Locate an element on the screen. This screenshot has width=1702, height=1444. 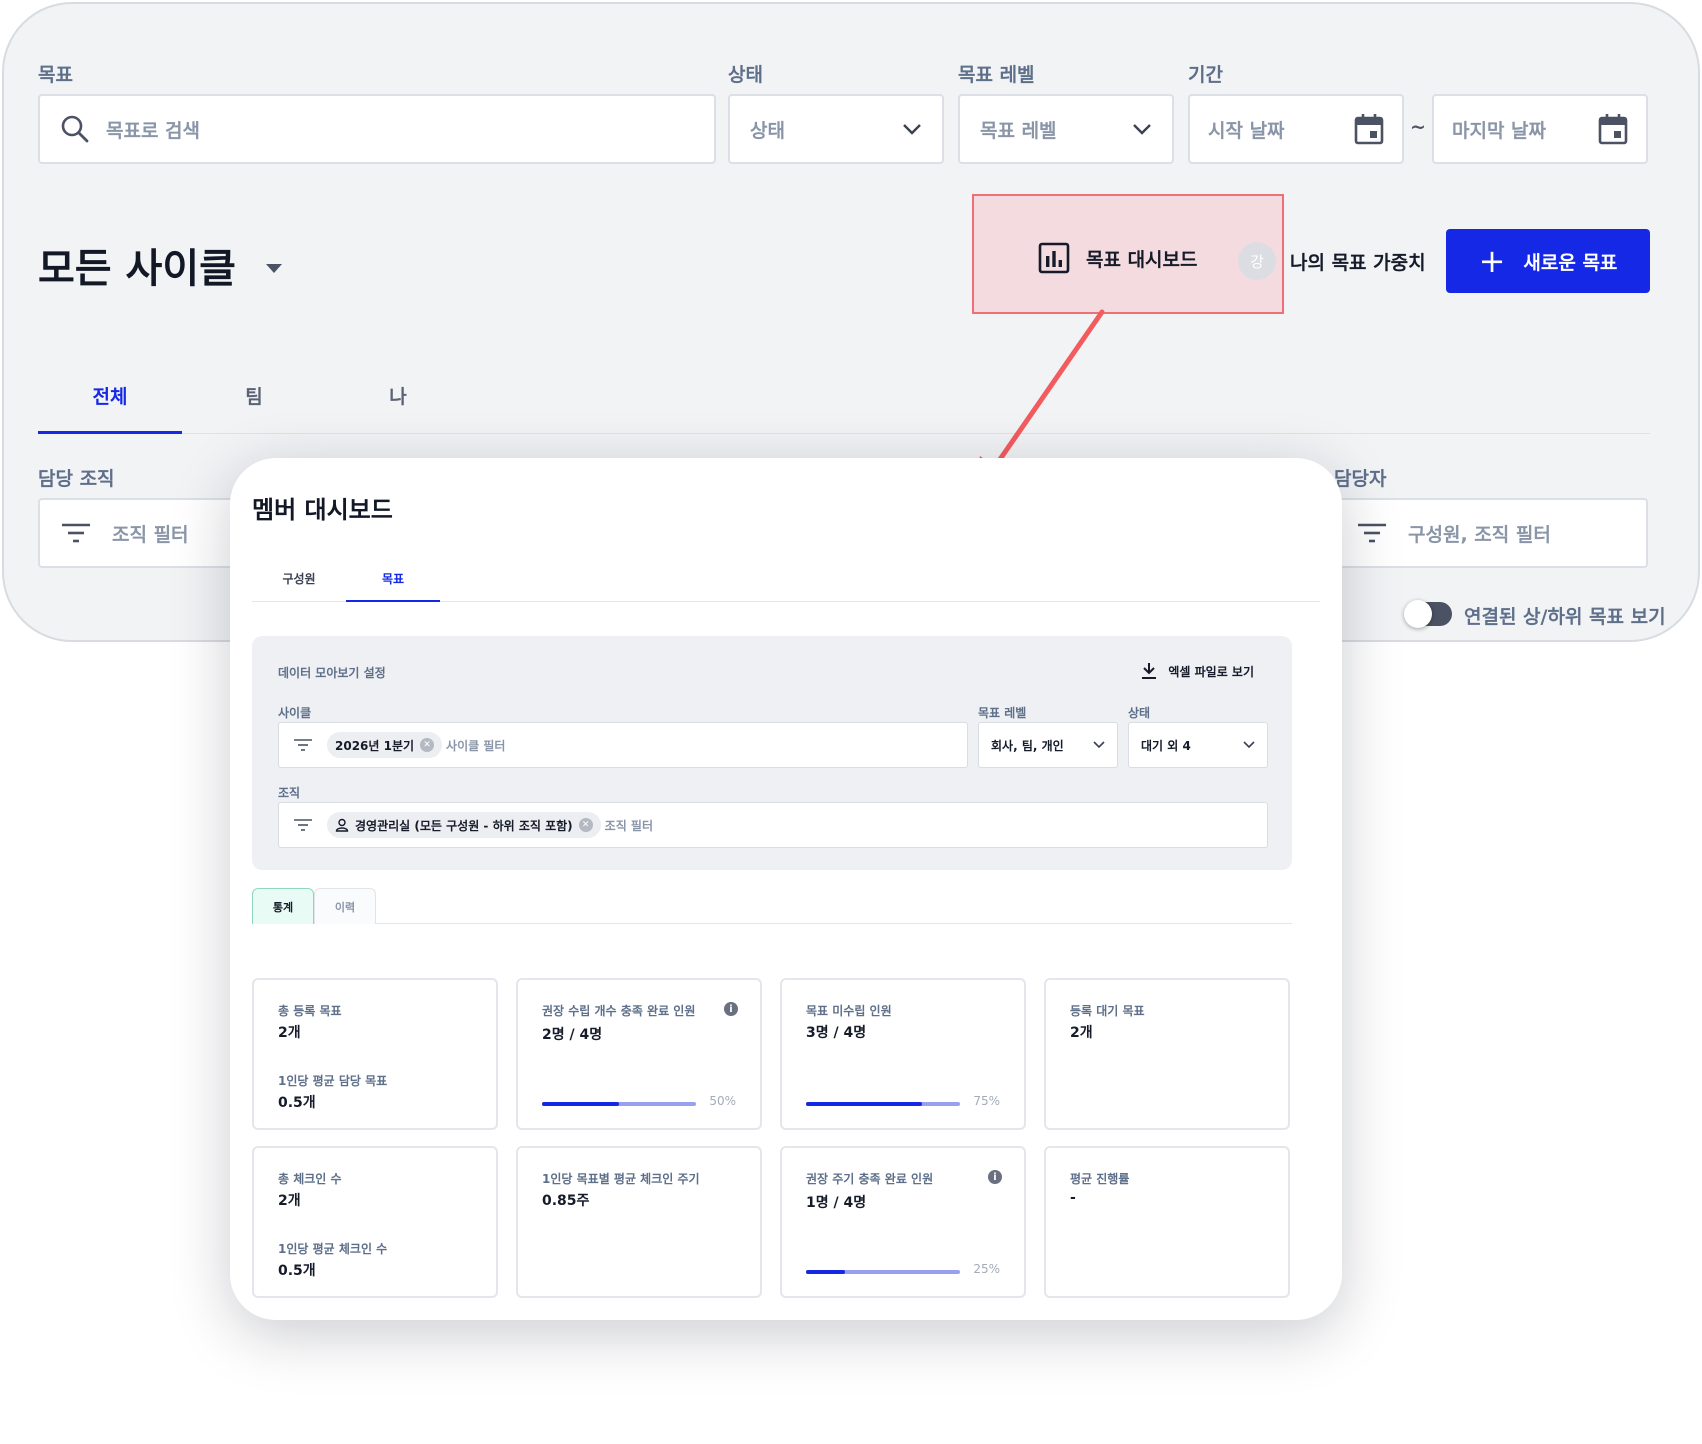
tab-team: 팀 is located at coordinates (254, 406).